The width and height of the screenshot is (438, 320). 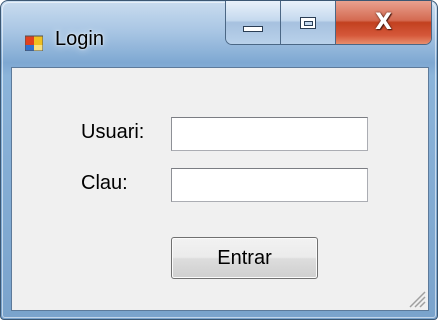 I want to click on maximize-button, so click(x=308, y=22).